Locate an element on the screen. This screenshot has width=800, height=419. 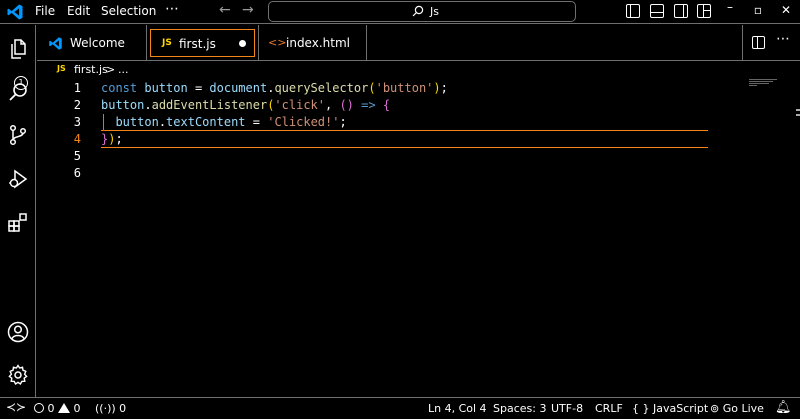
toggle-primary-sidebar-icon is located at coordinates (633, 11).